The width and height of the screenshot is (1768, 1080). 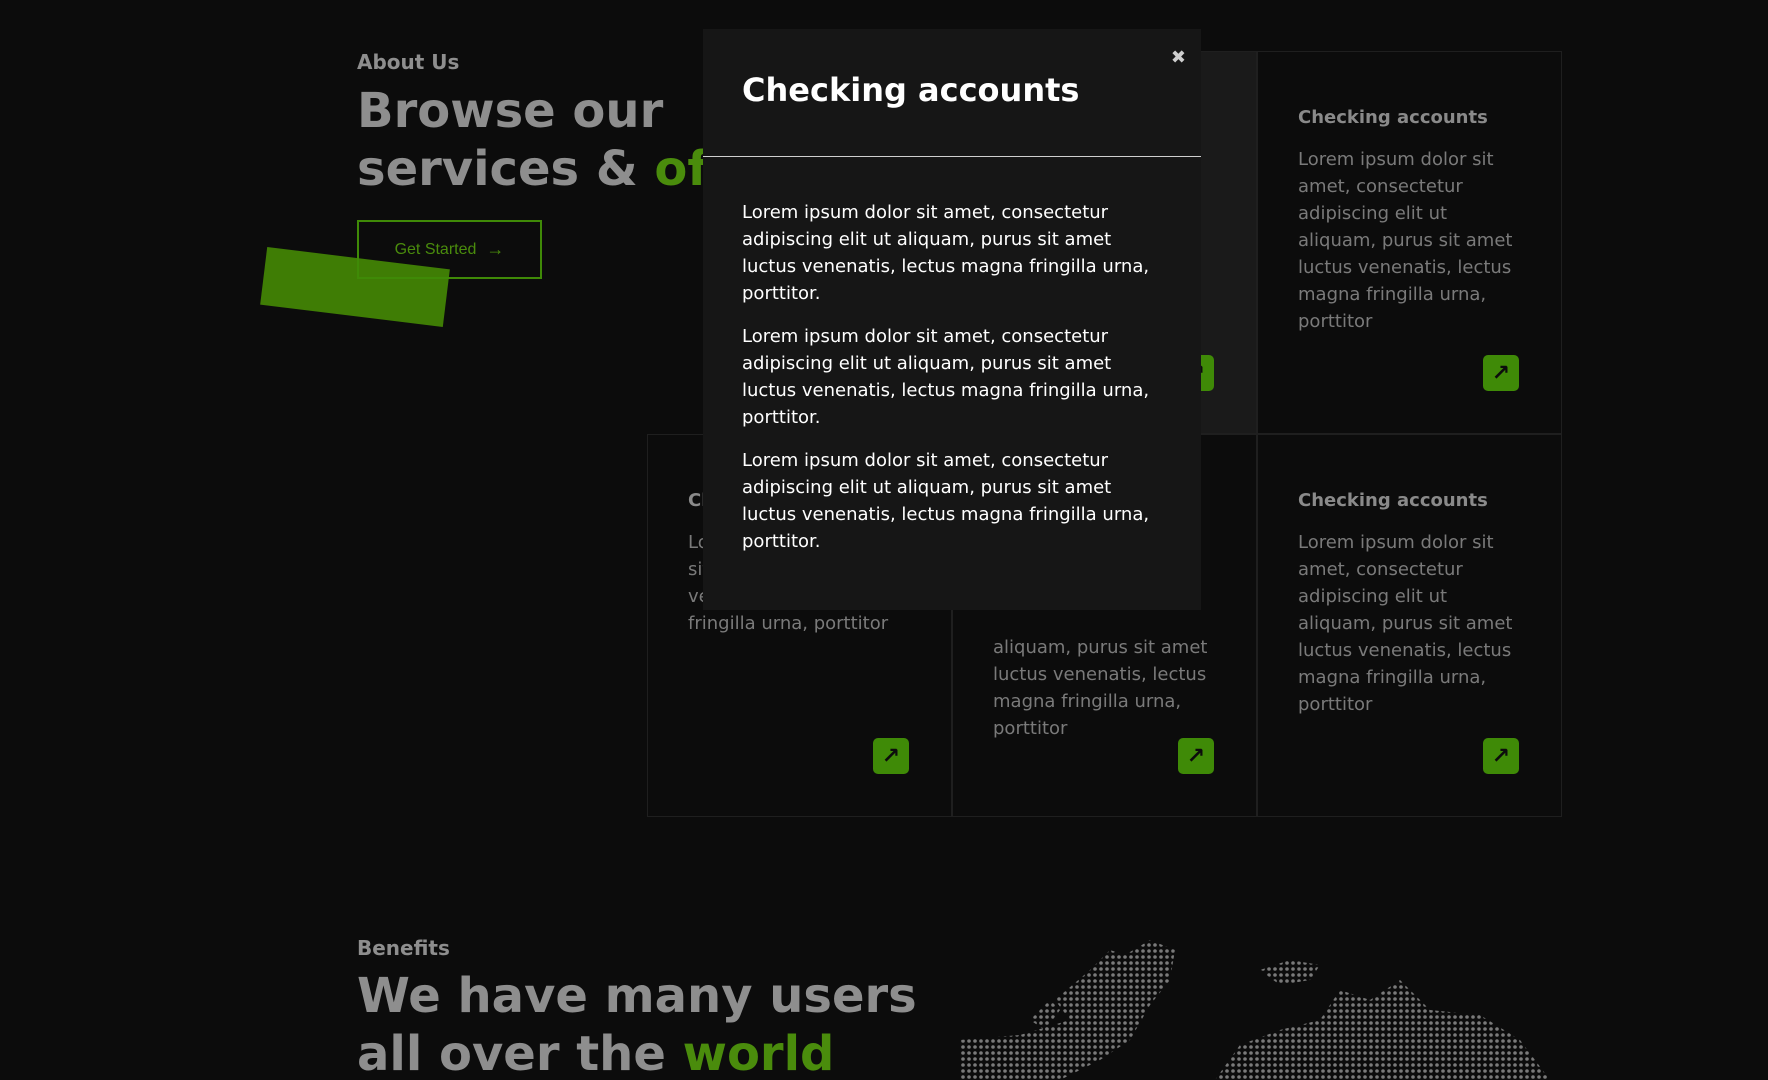 What do you see at coordinates (758, 1053) in the screenshot?
I see `benefits-heading-accent: world` at bounding box center [758, 1053].